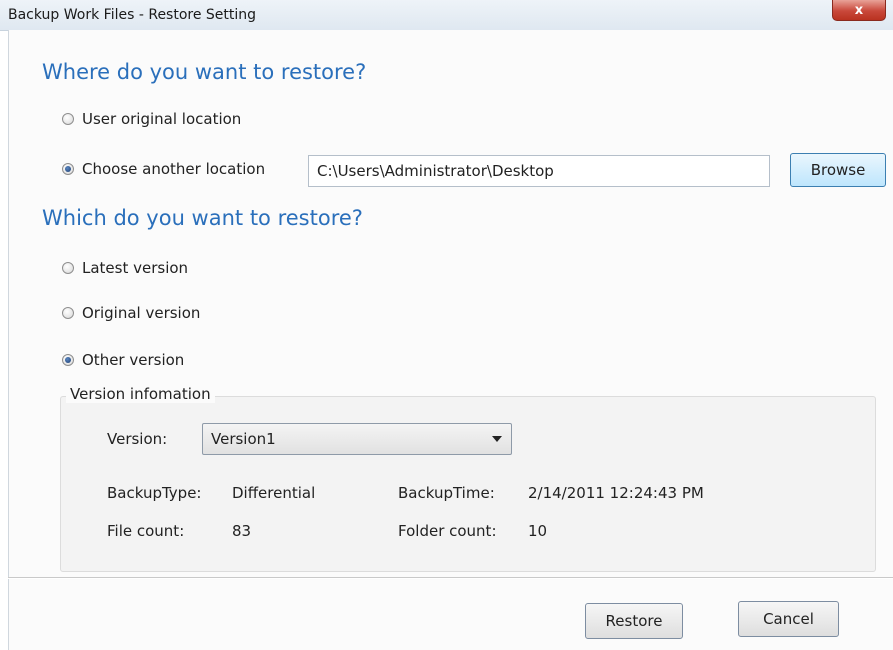 The image size is (893, 650). What do you see at coordinates (538, 531) in the screenshot?
I see `folder-count-value: 10` at bounding box center [538, 531].